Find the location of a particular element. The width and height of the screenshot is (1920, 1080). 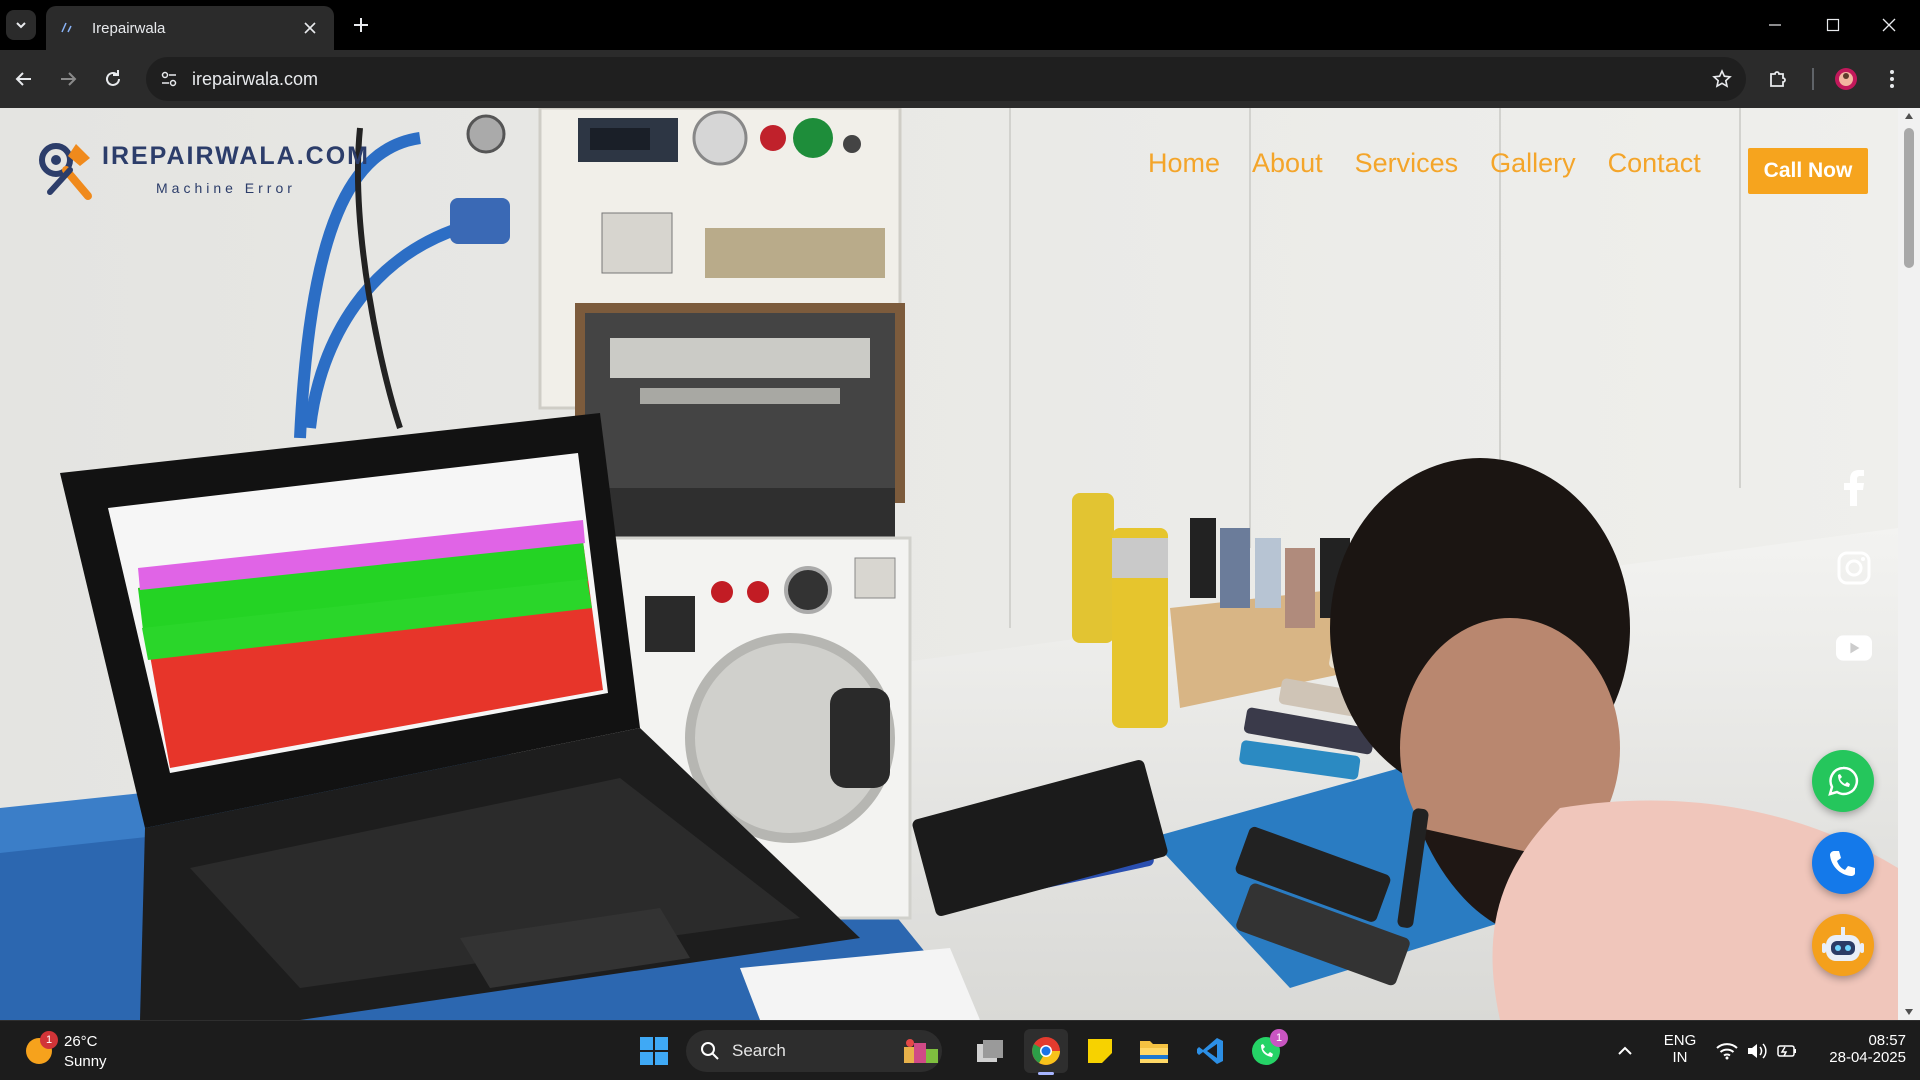

site-favicon-icon is located at coordinates (67, 28).